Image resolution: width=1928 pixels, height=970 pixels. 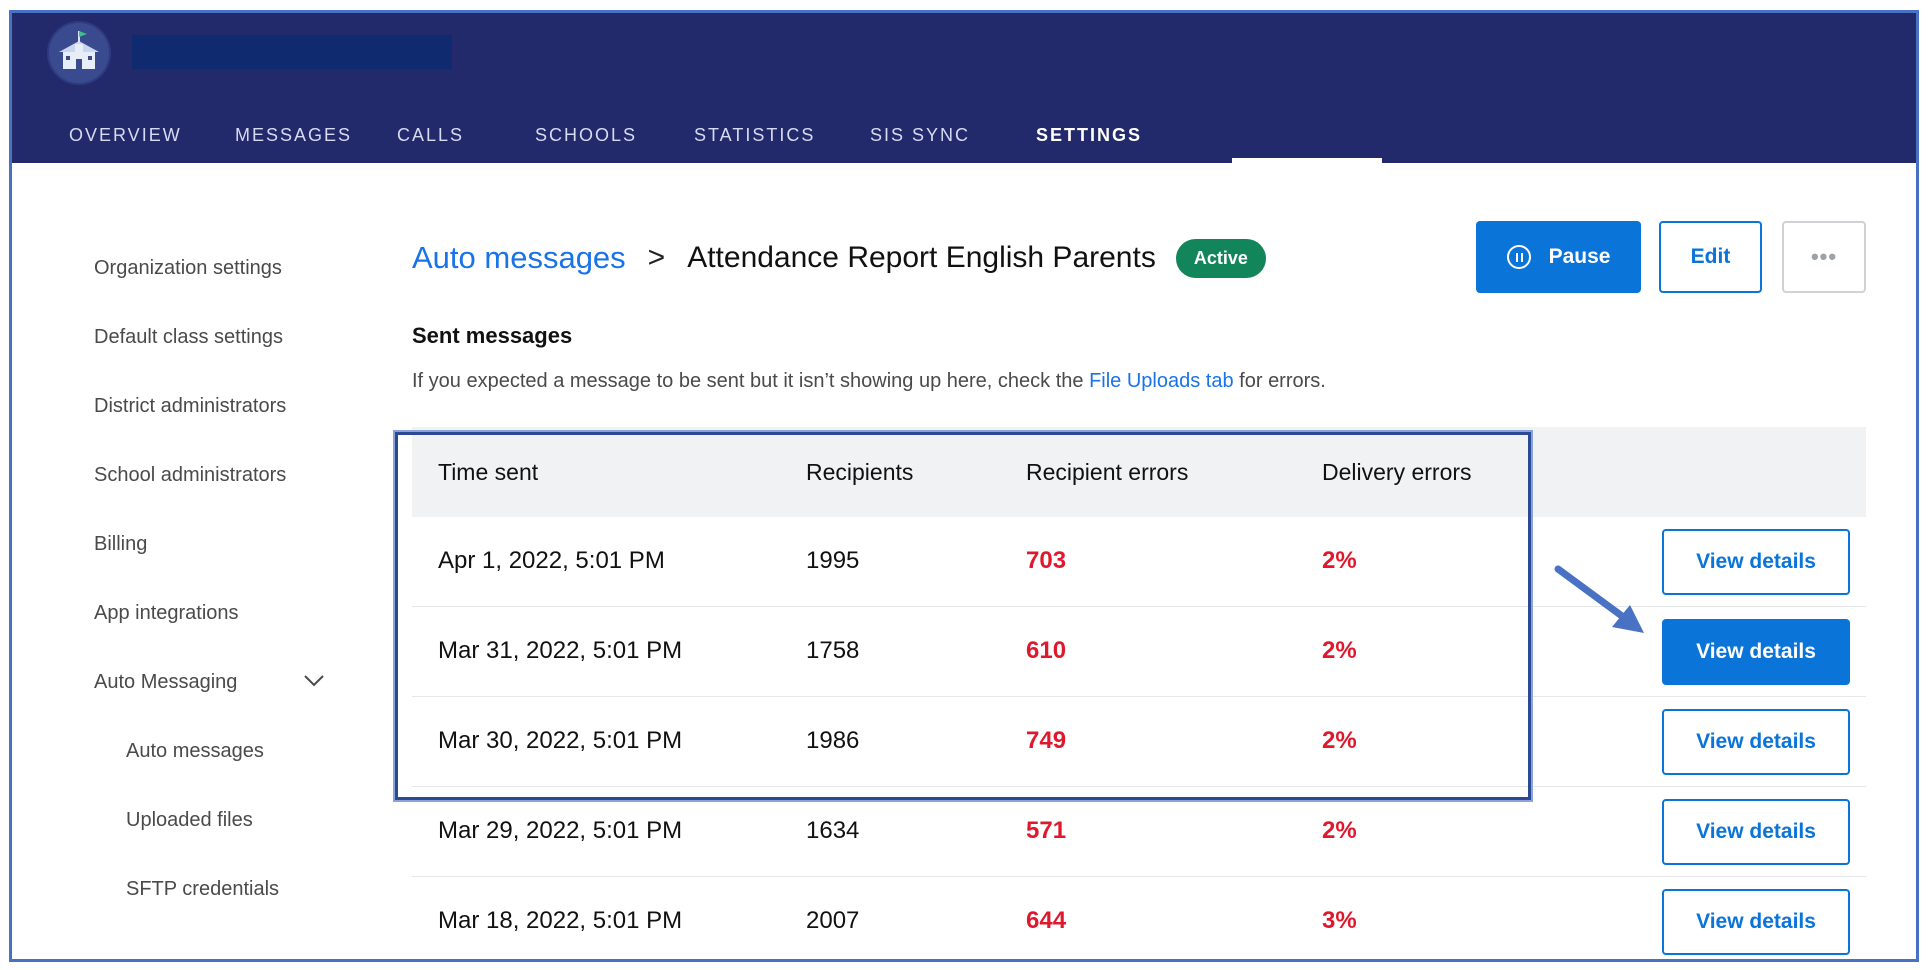 What do you see at coordinates (165, 682) in the screenshot?
I see `sidebar-item-auto-messaging: Auto Messaging` at bounding box center [165, 682].